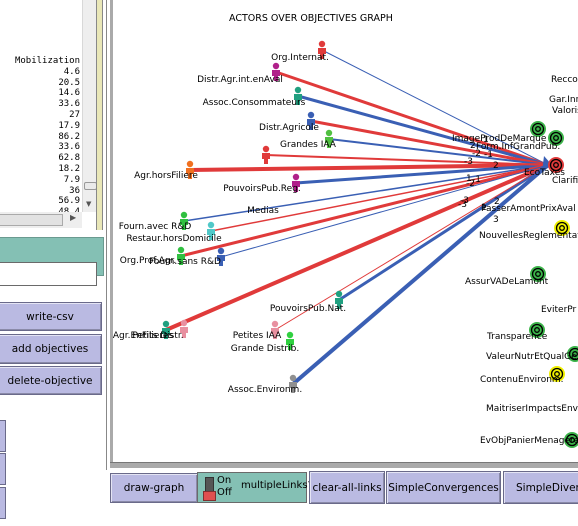 Image resolution: width=578 pixels, height=526 pixels. What do you see at coordinates (174, 239) in the screenshot?
I see `actor-label: Restaur.horsDomicile` at bounding box center [174, 239].